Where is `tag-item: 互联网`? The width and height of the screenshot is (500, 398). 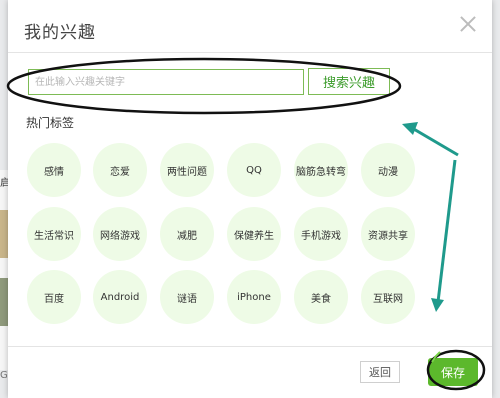 tag-item: 互联网 is located at coordinates (388, 297).